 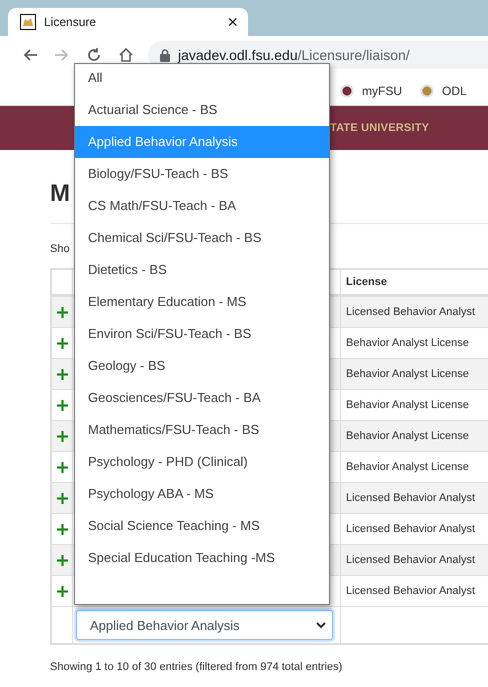 I want to click on university-name: TATE UNIVERSITY, so click(x=380, y=128).